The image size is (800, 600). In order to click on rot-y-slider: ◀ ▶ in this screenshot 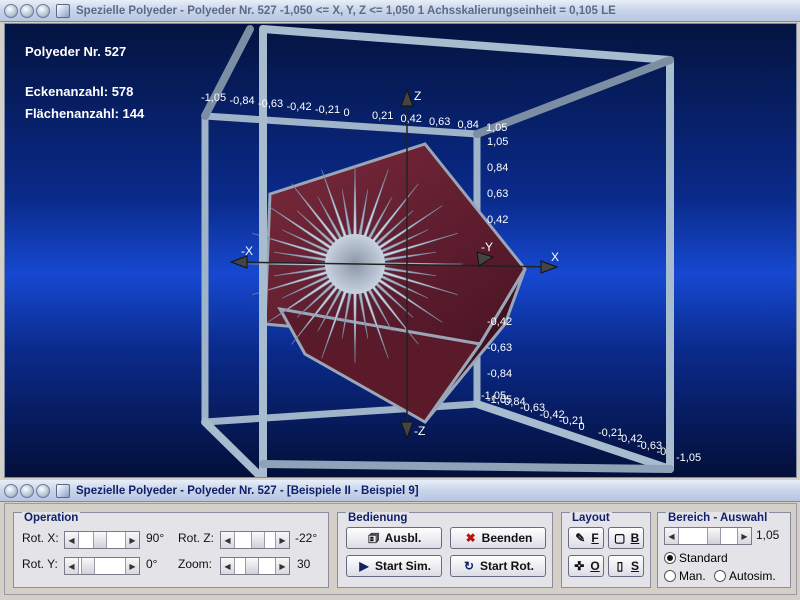, I will do `click(102, 566)`.